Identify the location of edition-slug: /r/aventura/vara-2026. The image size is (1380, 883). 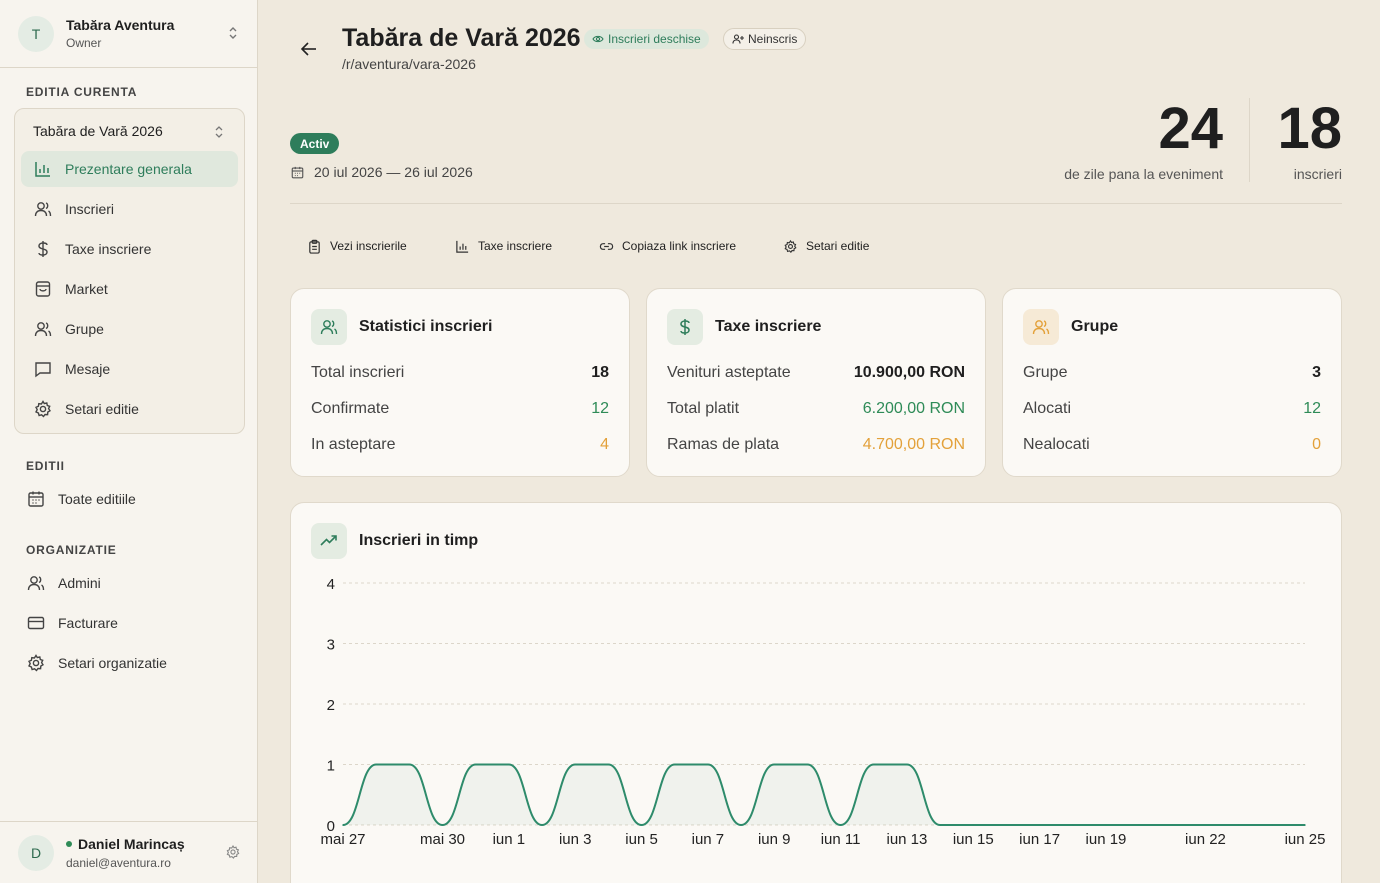
(409, 64).